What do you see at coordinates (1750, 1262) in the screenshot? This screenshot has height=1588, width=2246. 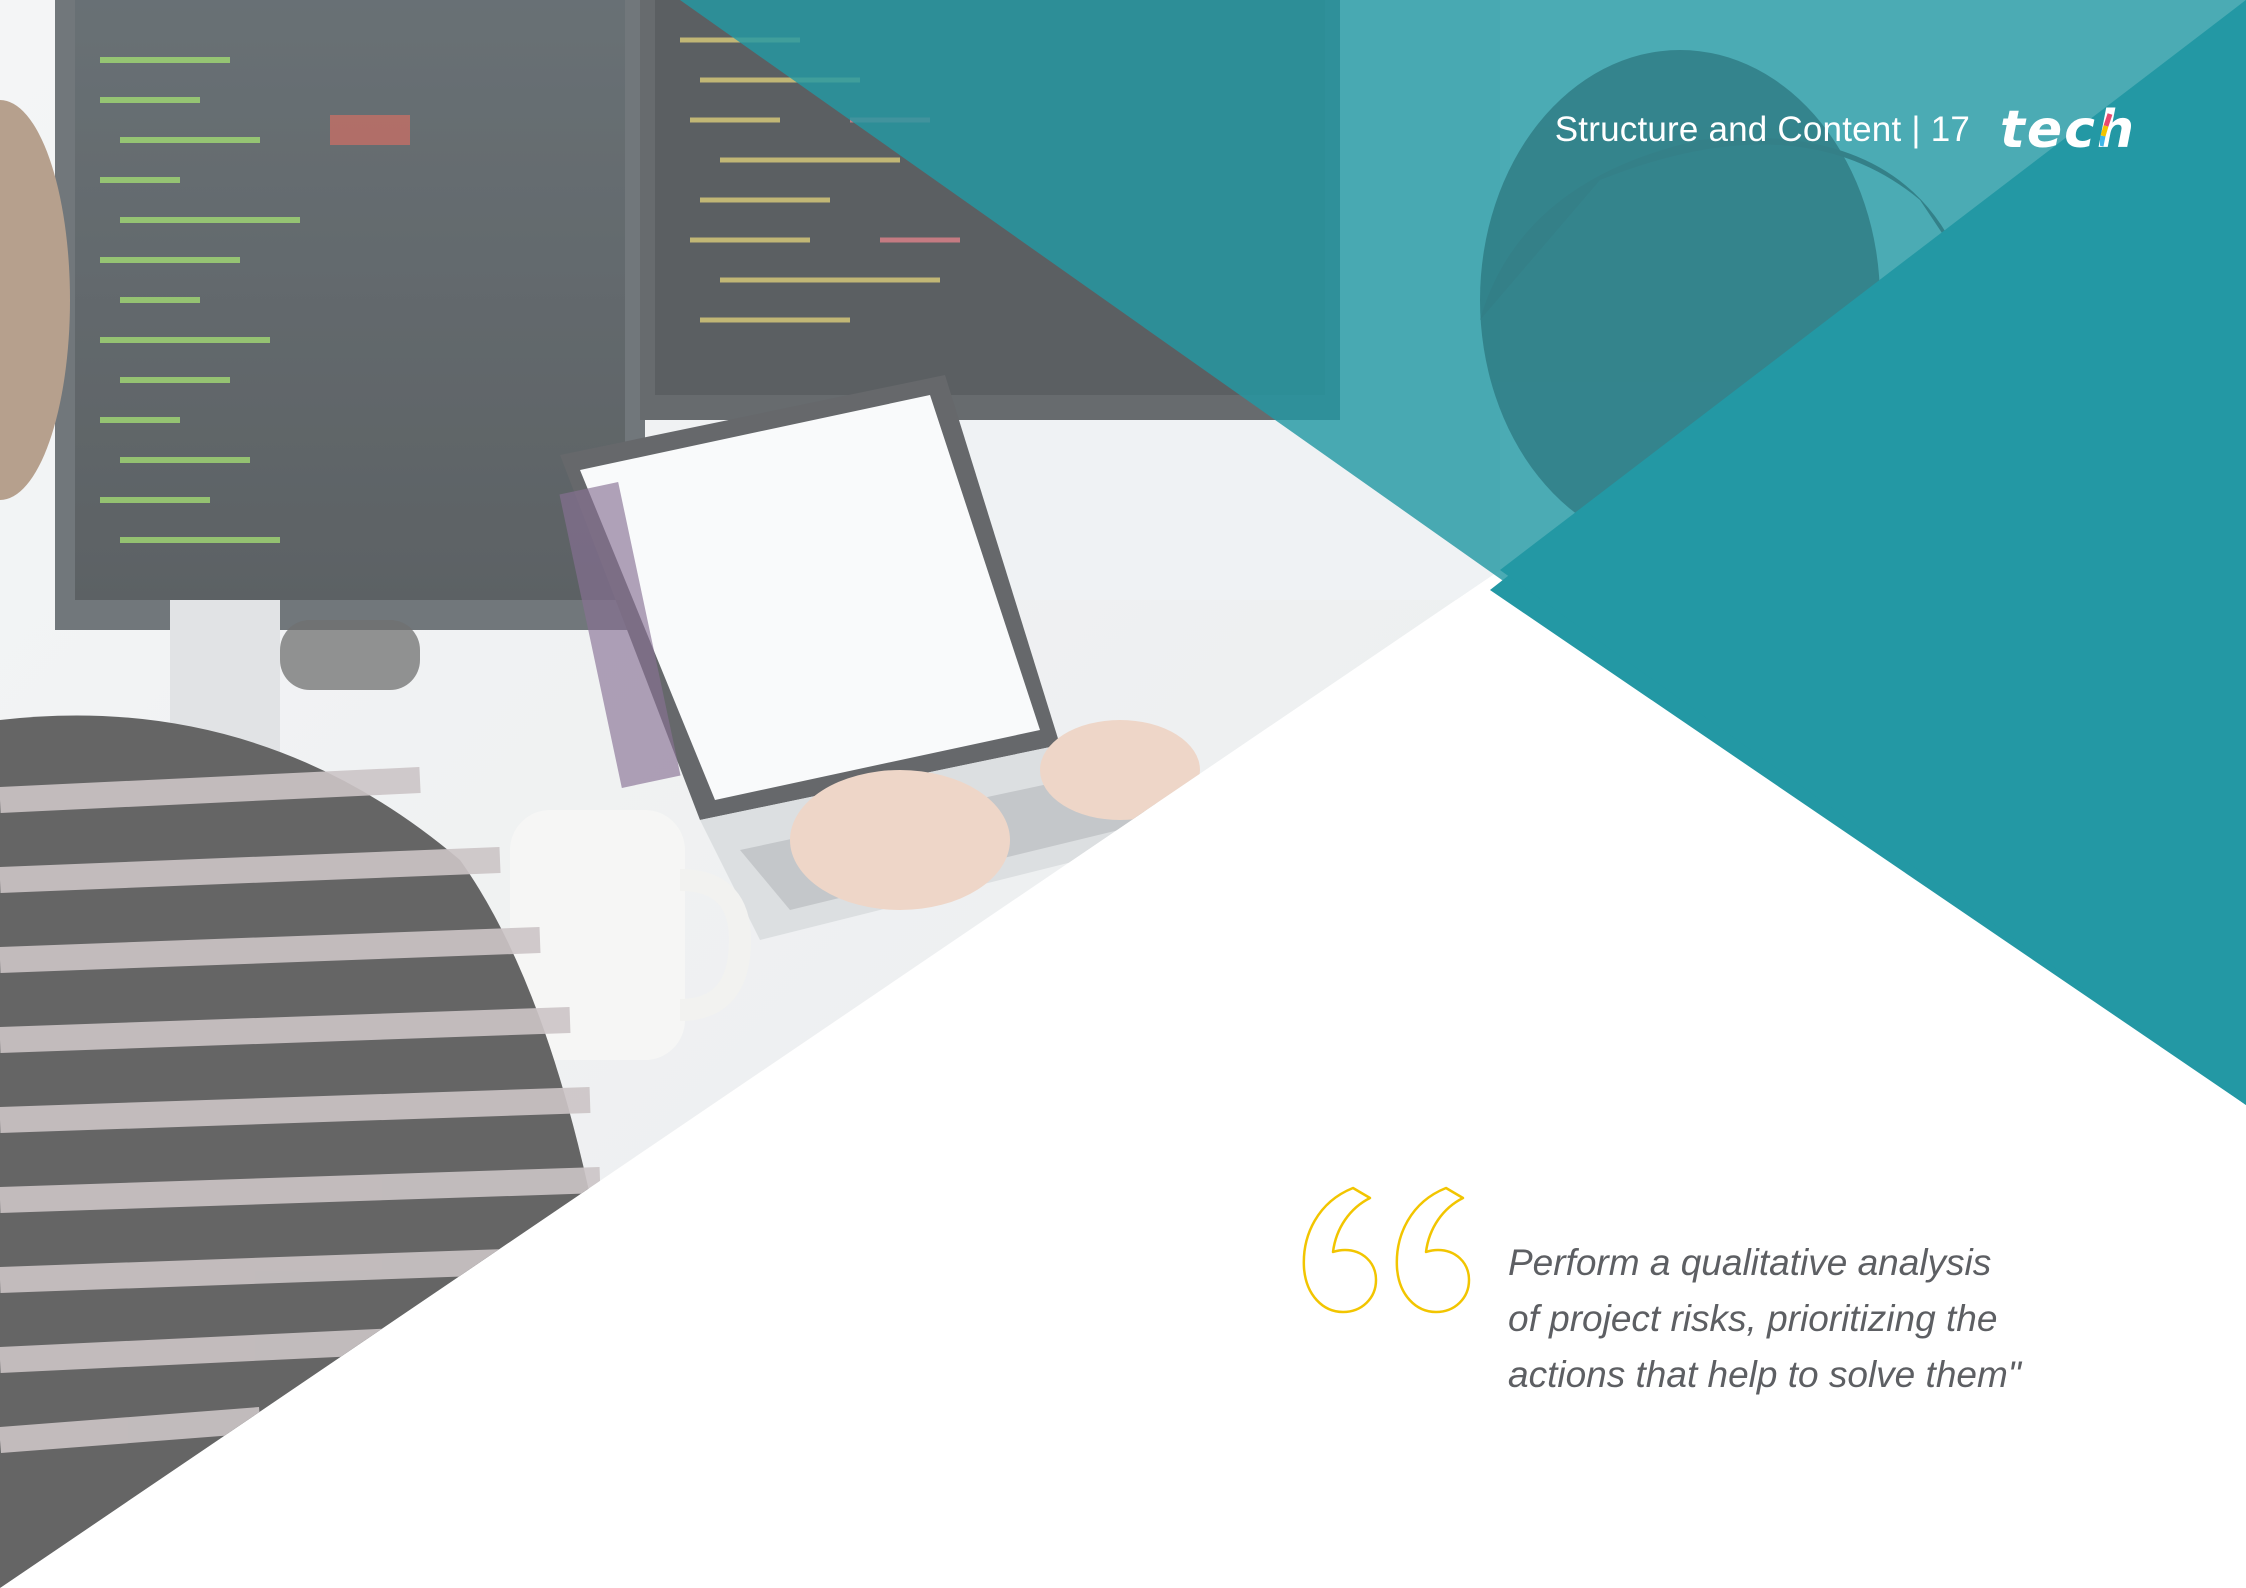 I see `quote-line-1: Perform a qualitative analysis` at bounding box center [1750, 1262].